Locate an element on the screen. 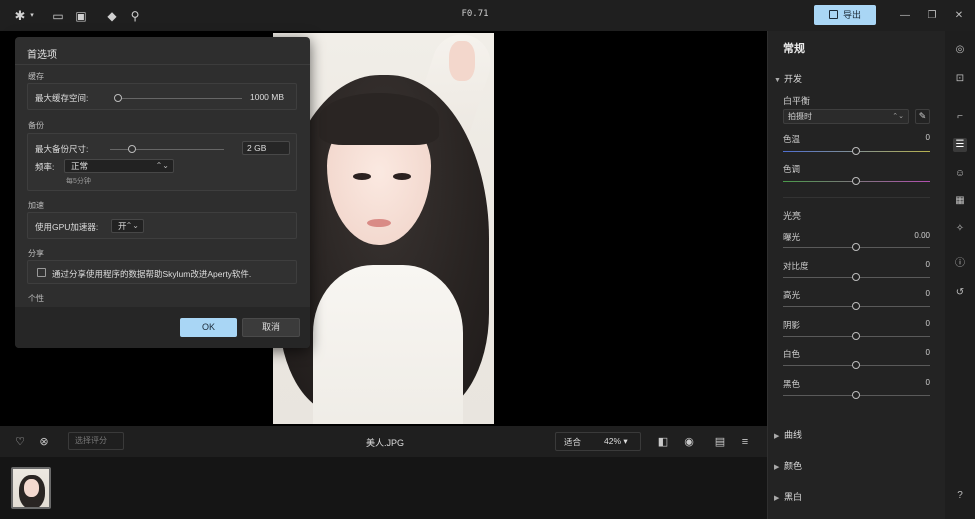 The height and width of the screenshot is (519, 975). info-icon: ⓘ is located at coordinates (960, 264).